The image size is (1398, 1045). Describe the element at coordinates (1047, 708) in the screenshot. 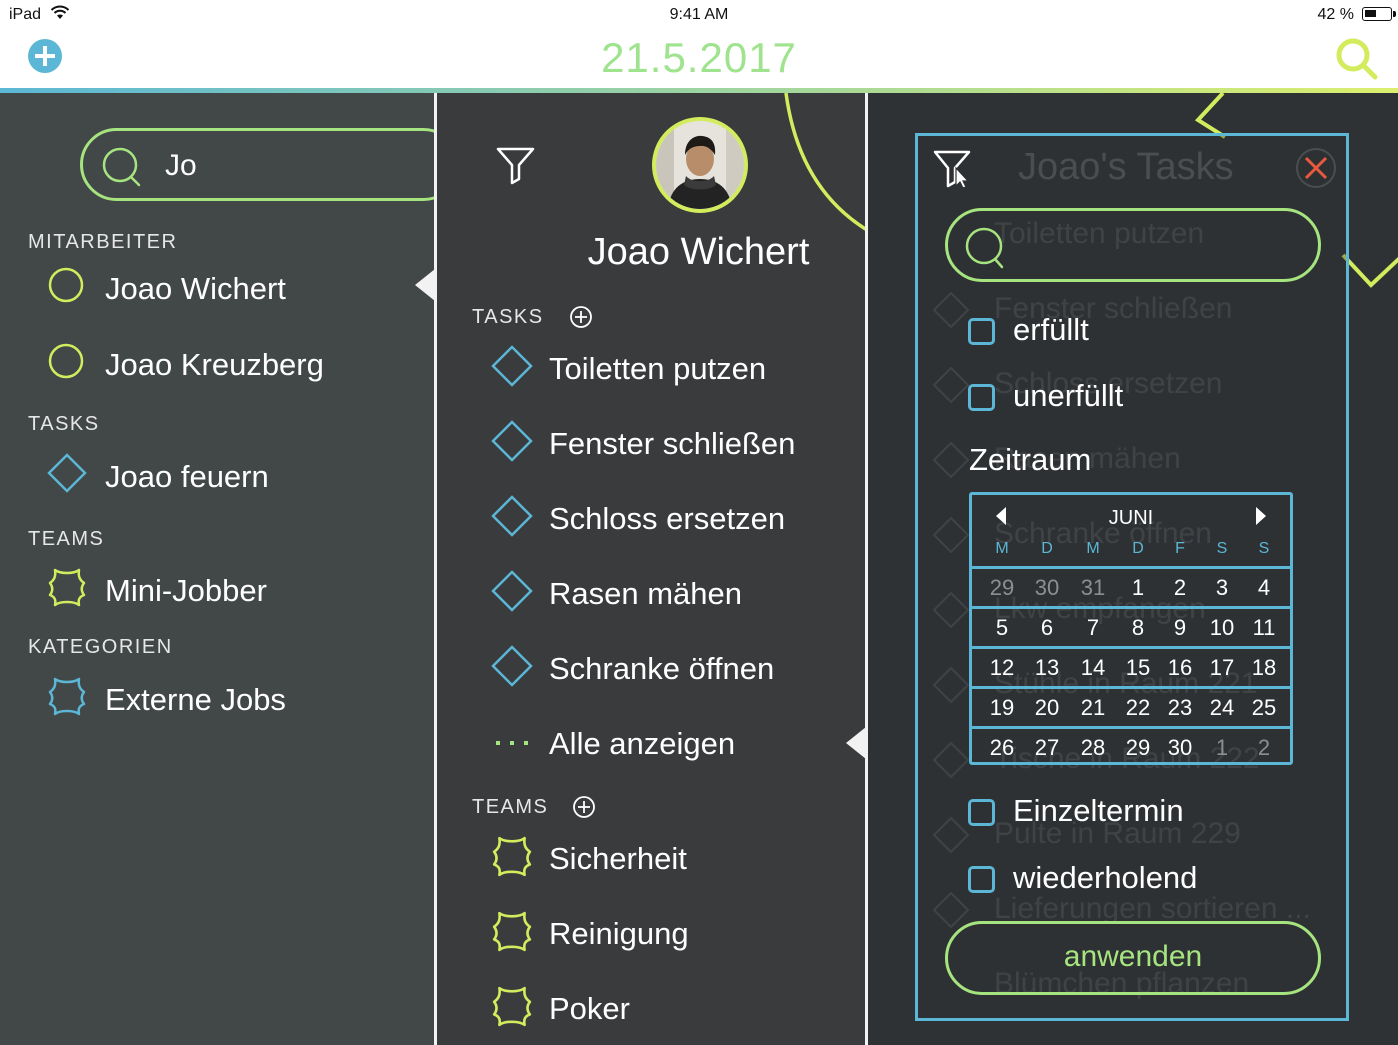

I see `calendar-day: 20` at that location.